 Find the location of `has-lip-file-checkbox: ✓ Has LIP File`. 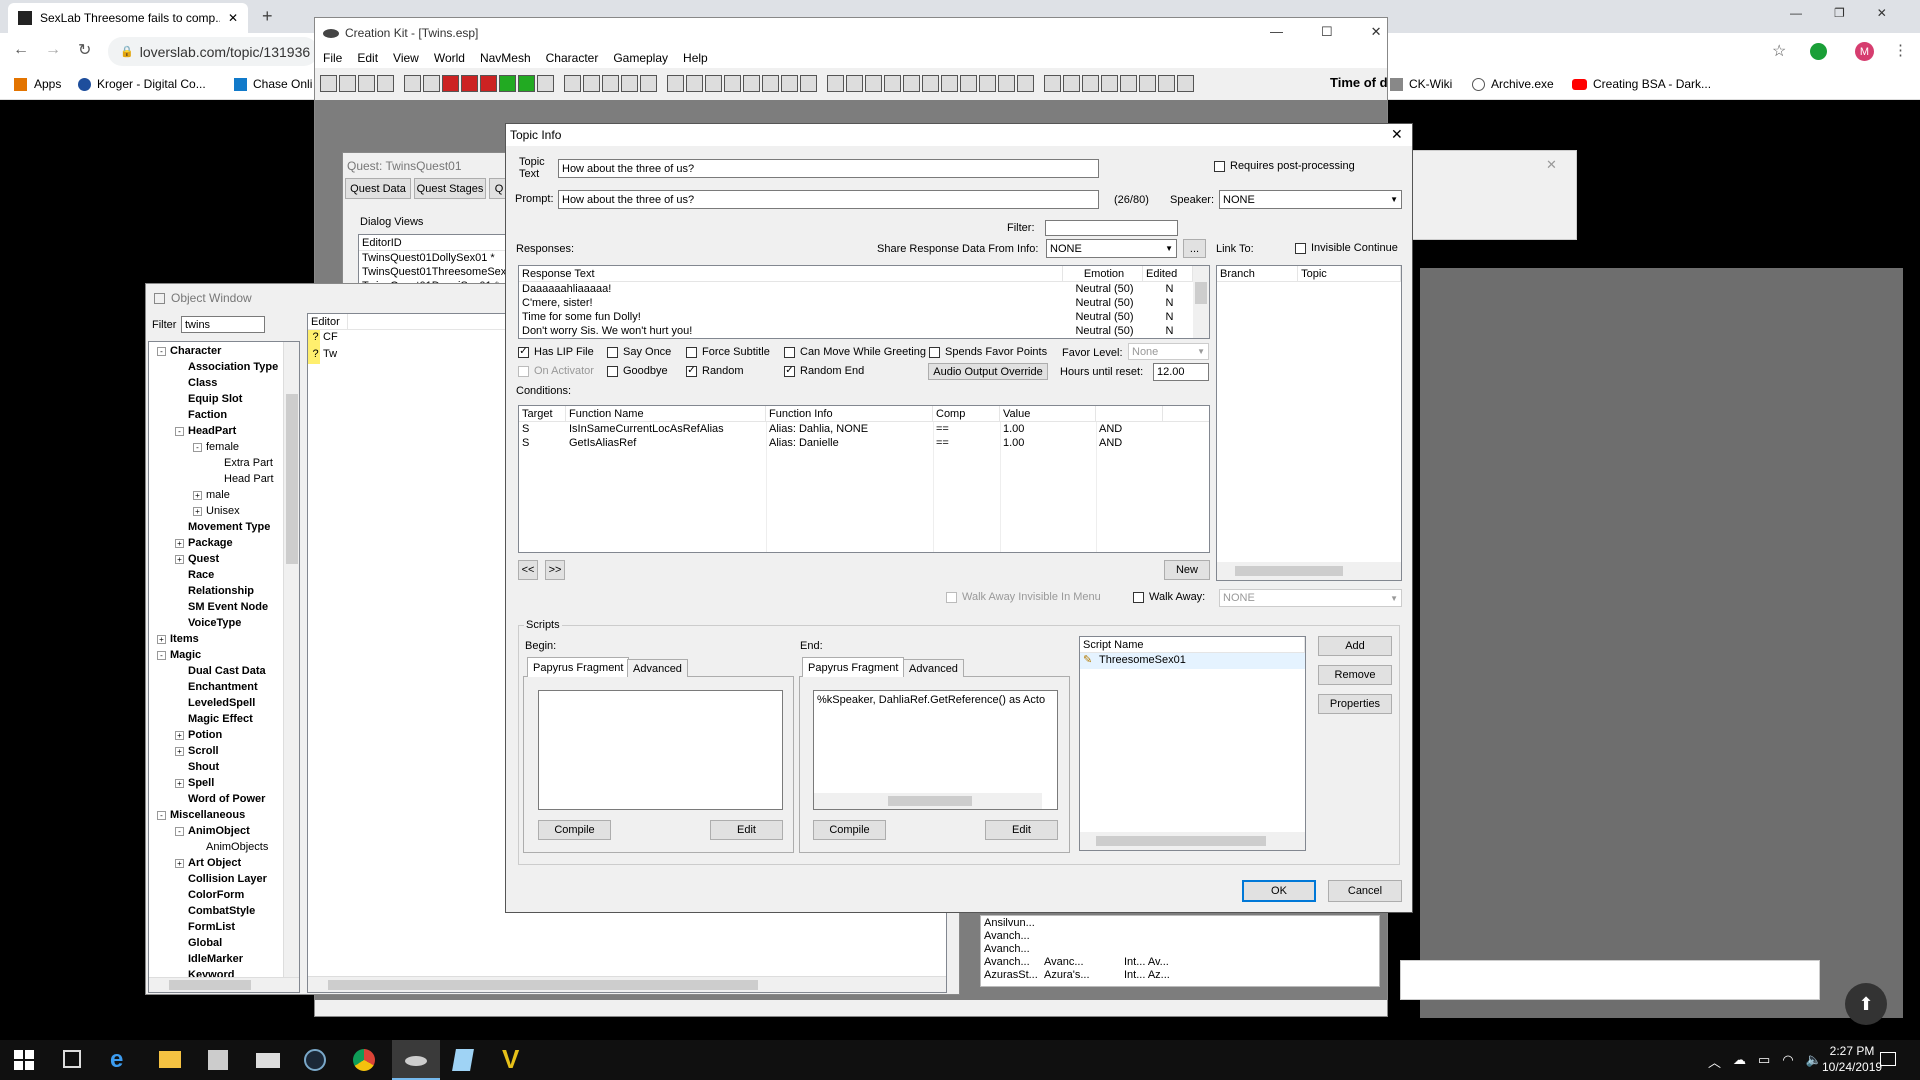

has-lip-file-checkbox: ✓ Has LIP File is located at coordinates (556, 352).